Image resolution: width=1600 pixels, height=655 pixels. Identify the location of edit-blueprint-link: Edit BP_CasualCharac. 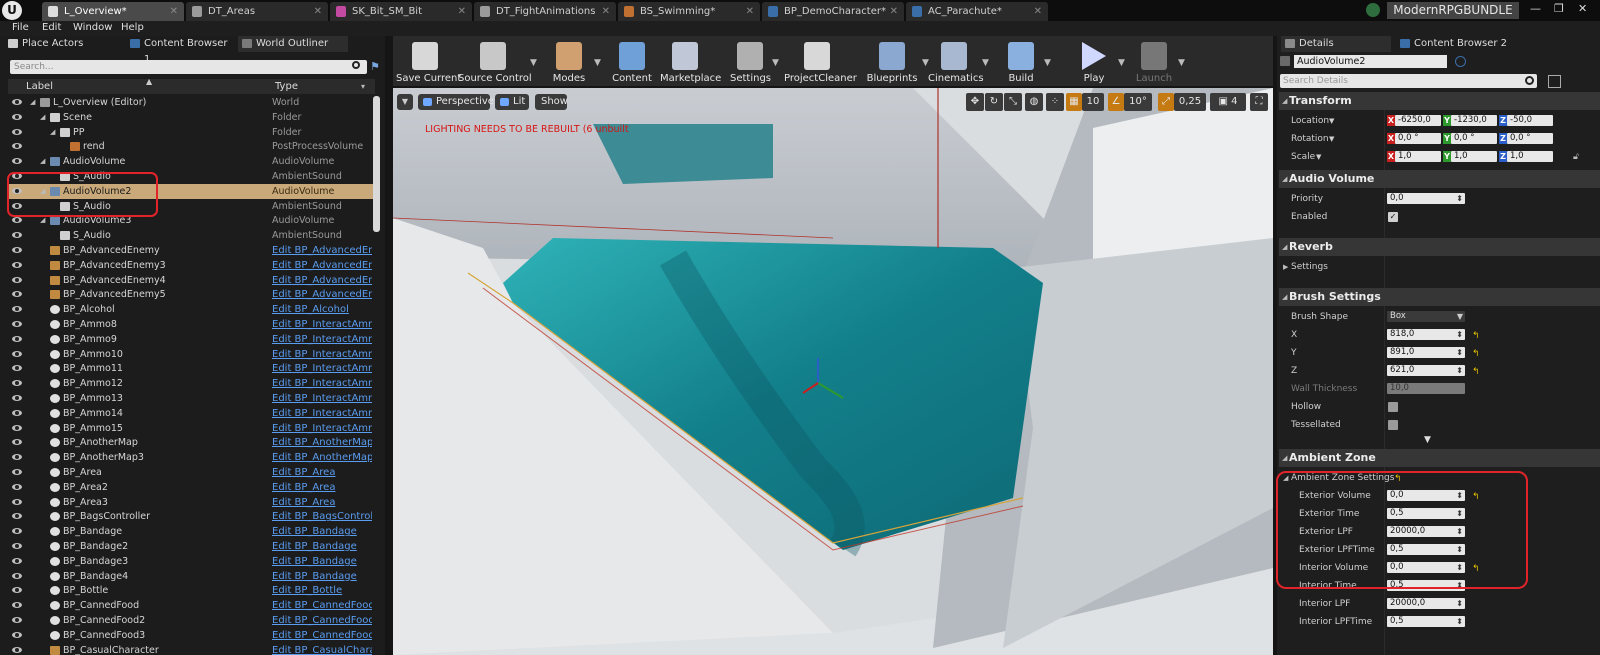
(322, 649).